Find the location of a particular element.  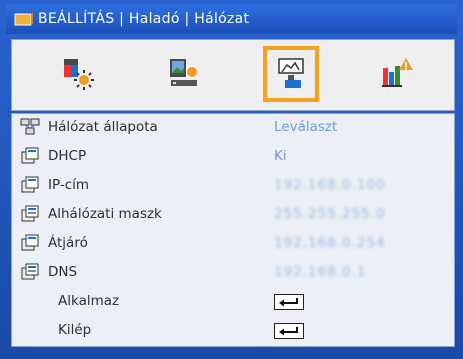

title-bar: BEÁLLÍTÁS | Haladó | Hálózat is located at coordinates (231, 19).